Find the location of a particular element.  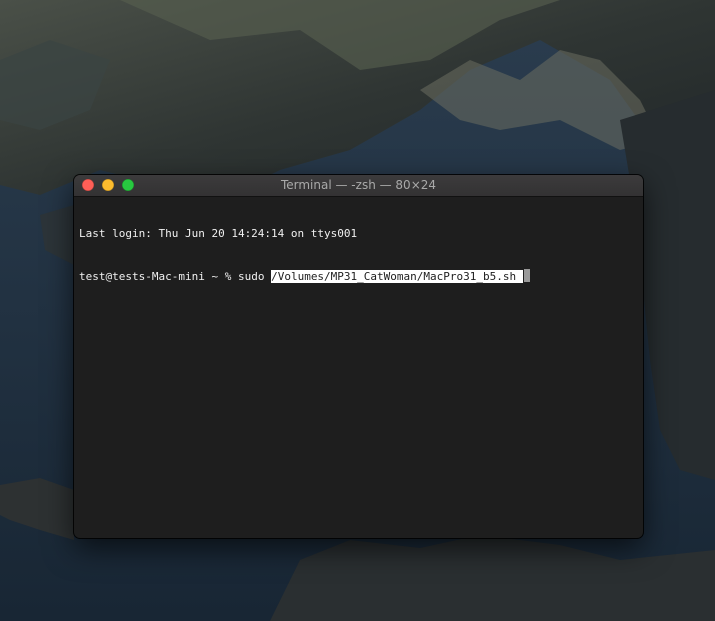

title-bar: Terminal — -zsh — 80×24 is located at coordinates (358, 186).